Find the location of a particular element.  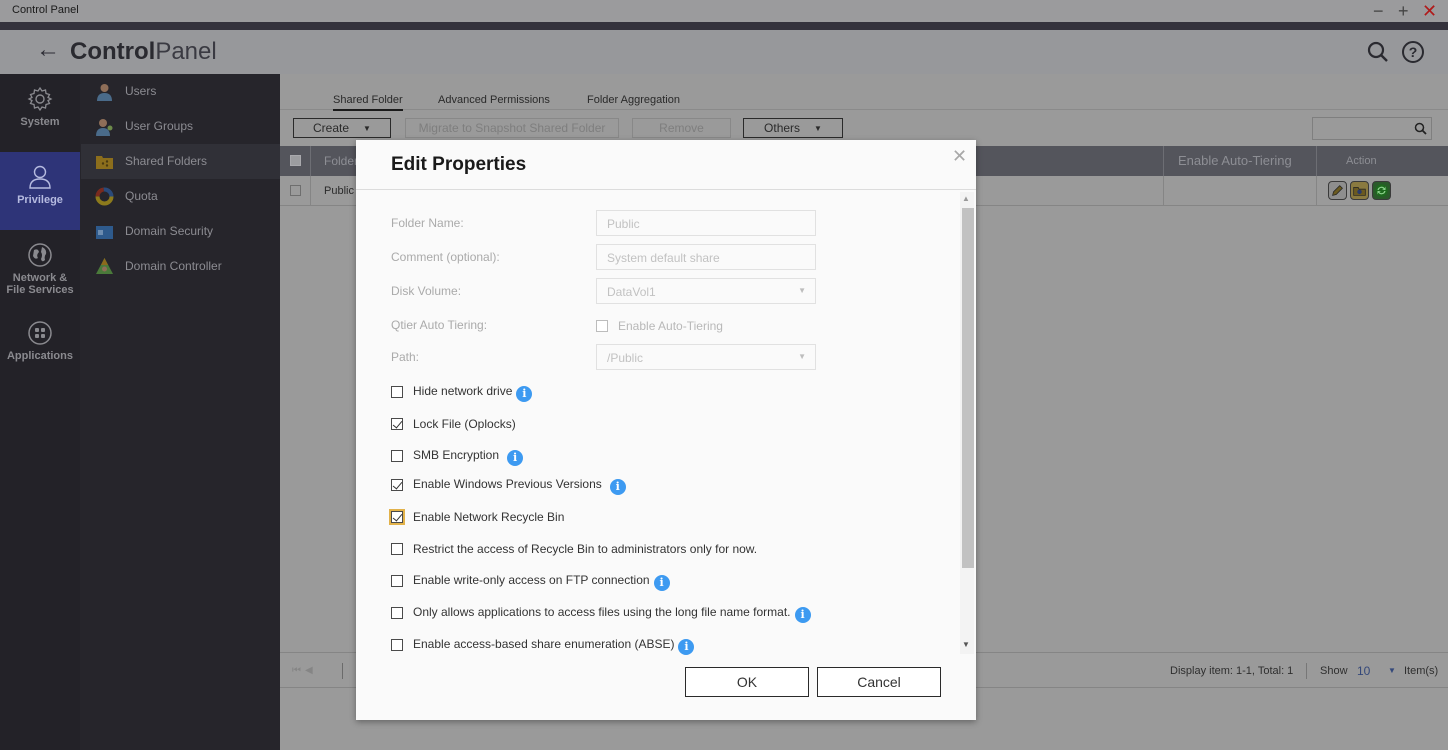

submenu-item-domain-security: Domain Security is located at coordinates (180, 231).